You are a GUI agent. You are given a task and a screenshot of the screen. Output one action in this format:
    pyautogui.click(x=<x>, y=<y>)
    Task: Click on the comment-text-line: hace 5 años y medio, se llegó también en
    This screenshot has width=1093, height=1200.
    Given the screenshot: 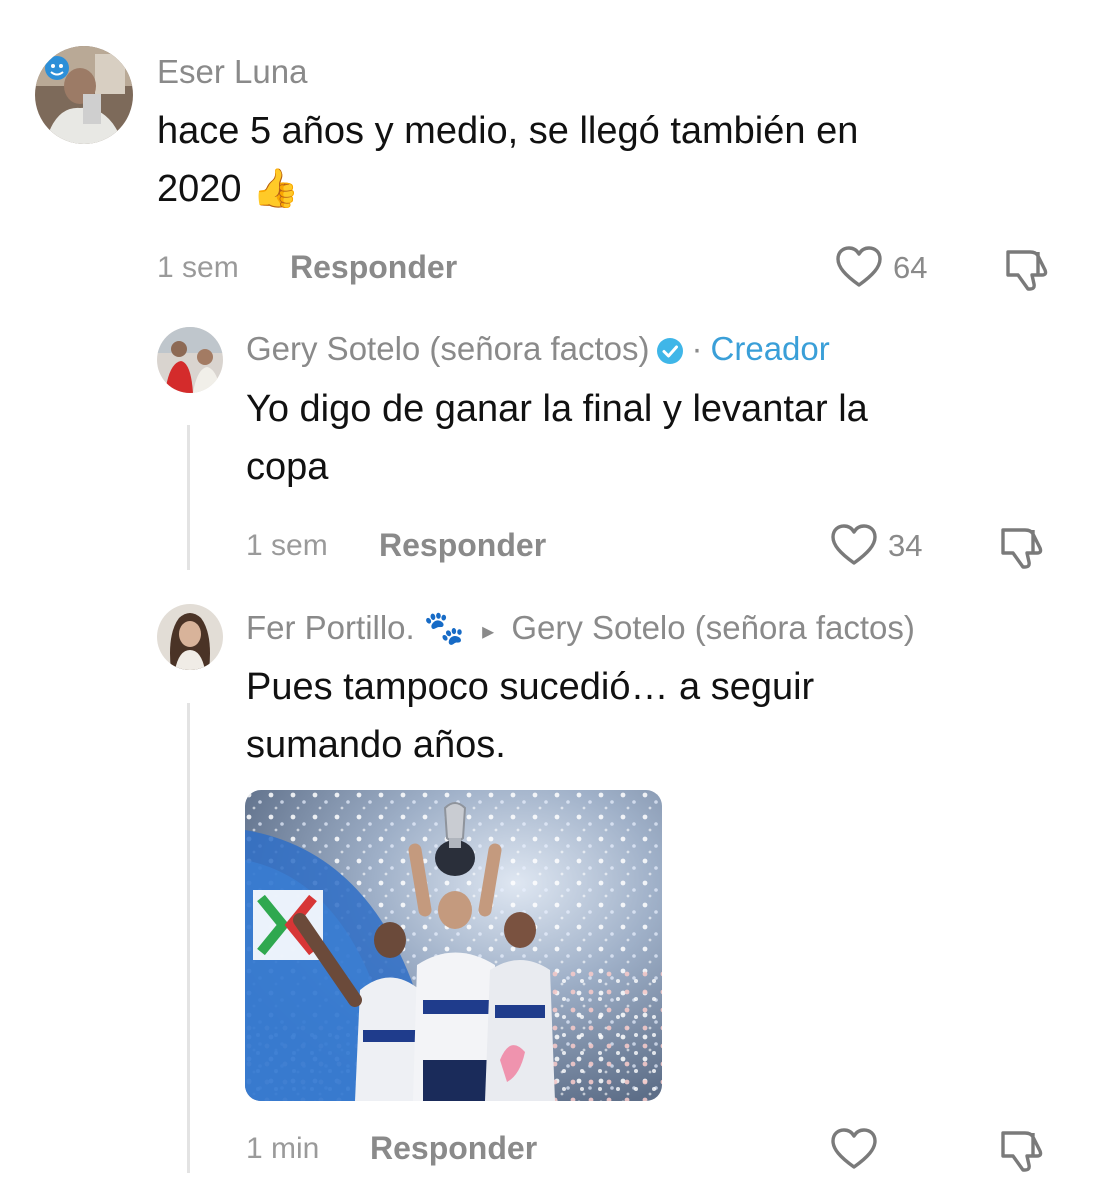 What is the action you would take?
    pyautogui.click(x=508, y=131)
    